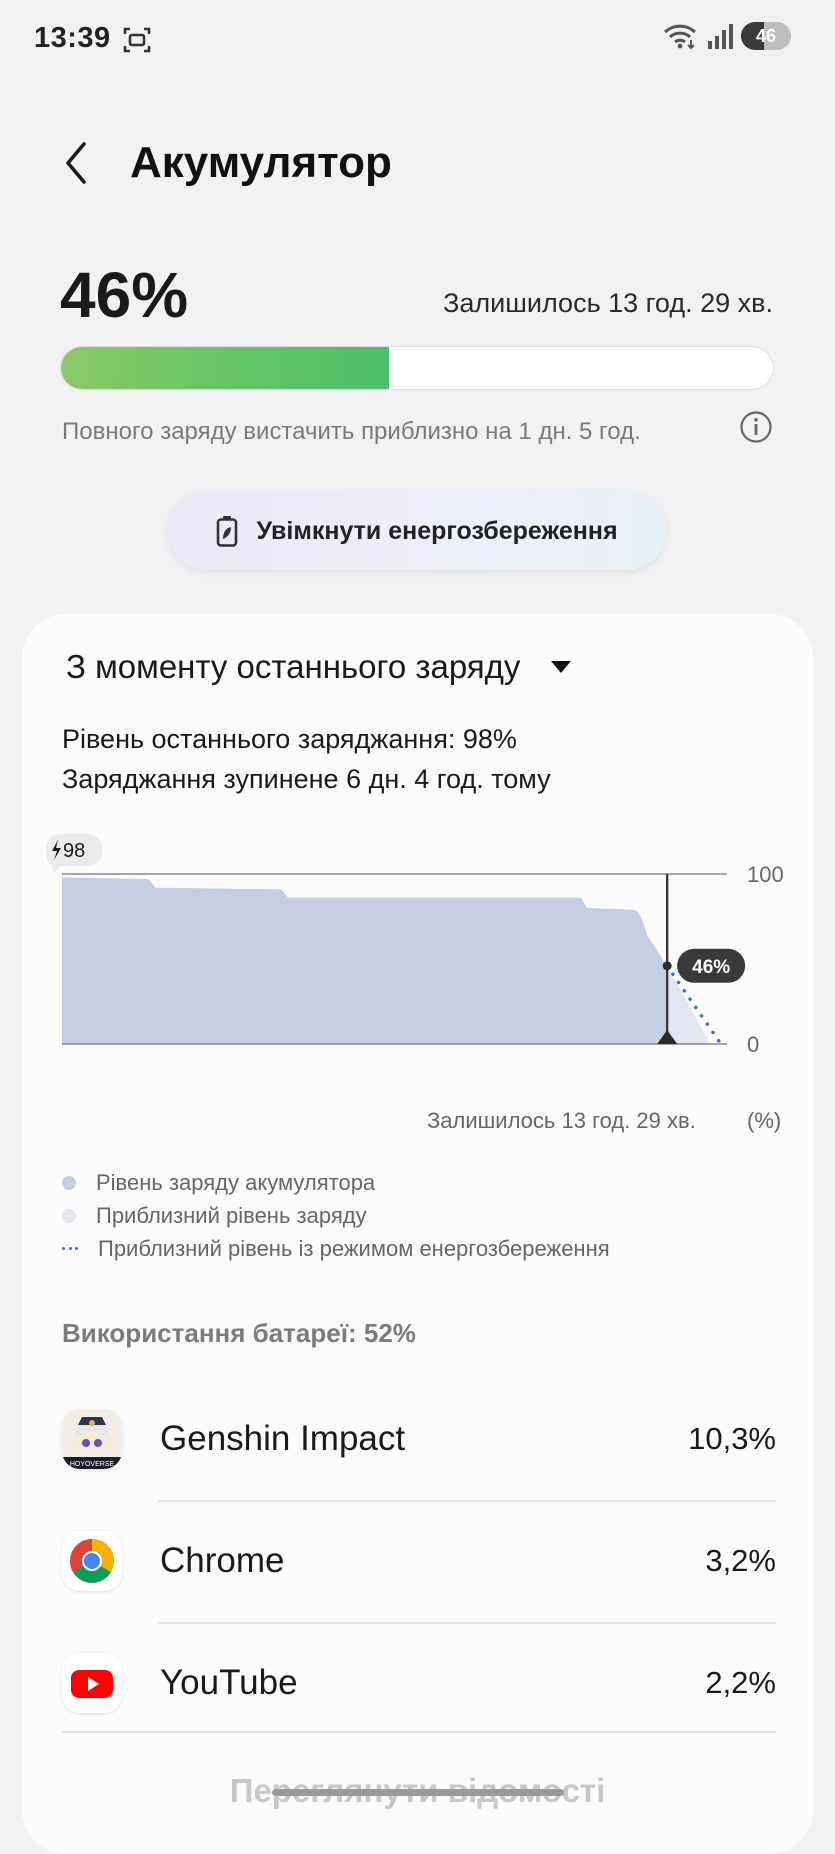 Image resolution: width=835 pixels, height=1854 pixels. Describe the element at coordinates (124, 295) in the screenshot. I see `battery-percent: 46%` at that location.